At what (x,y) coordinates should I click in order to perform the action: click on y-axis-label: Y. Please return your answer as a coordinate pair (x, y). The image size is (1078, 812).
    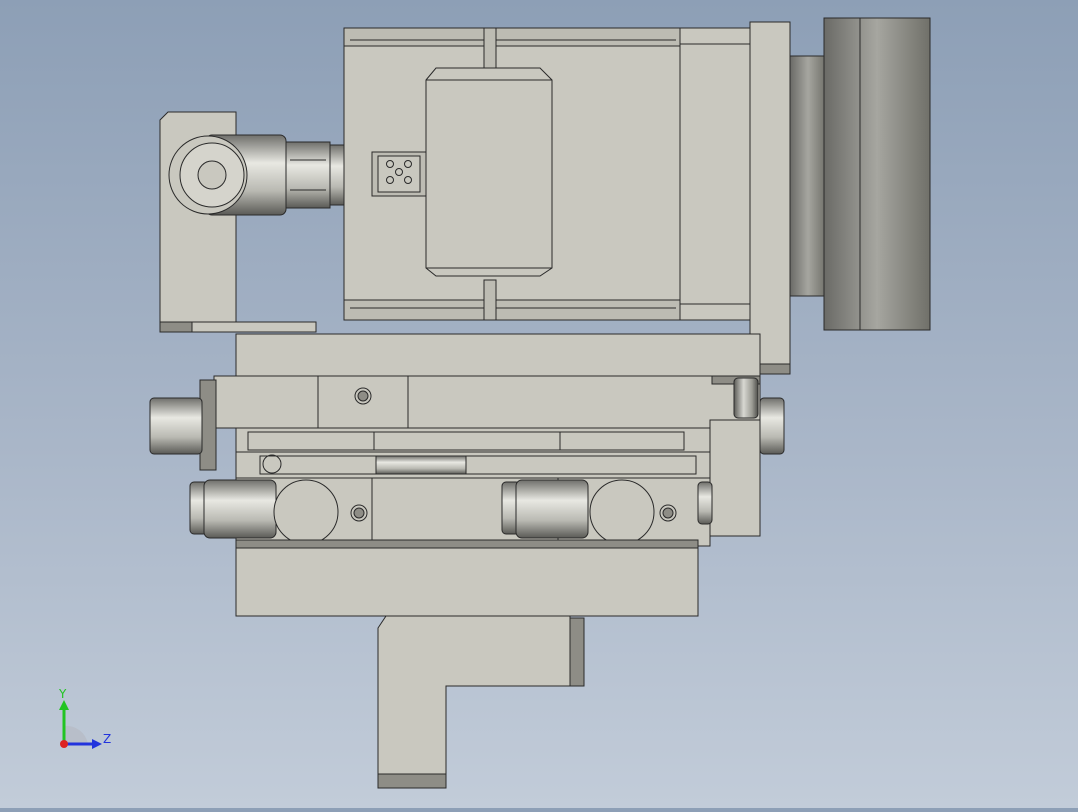
    Looking at the image, I should click on (62, 694).